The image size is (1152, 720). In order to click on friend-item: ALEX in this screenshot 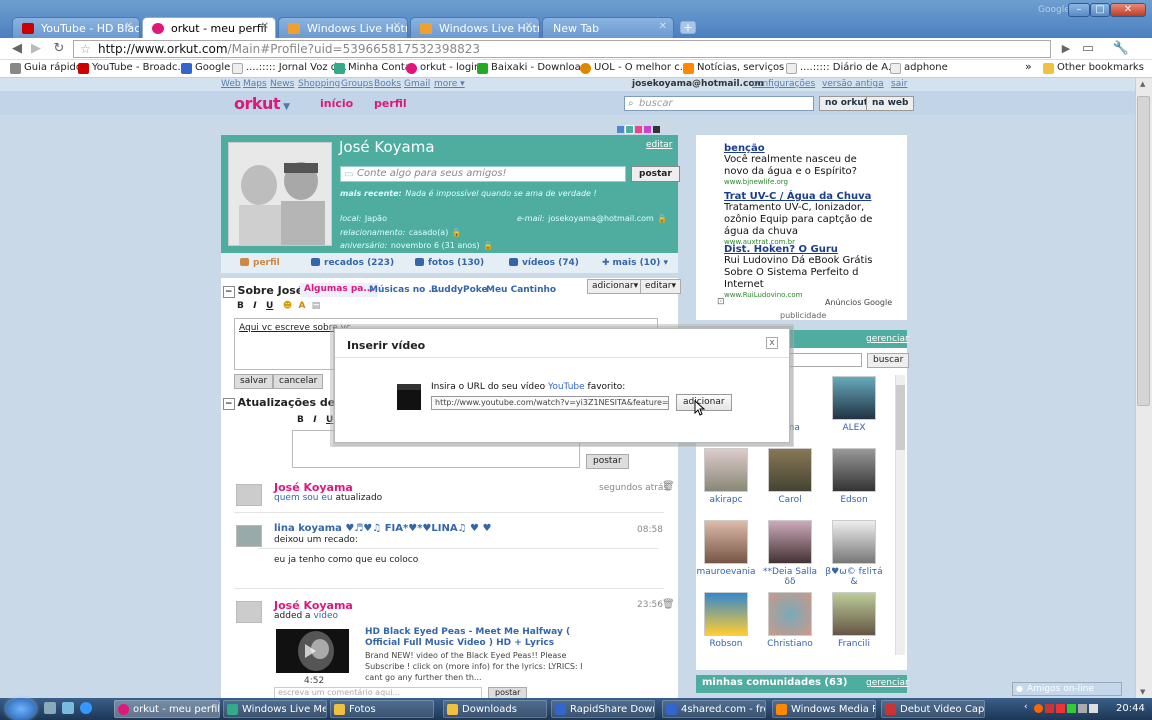, I will do `click(854, 404)`.